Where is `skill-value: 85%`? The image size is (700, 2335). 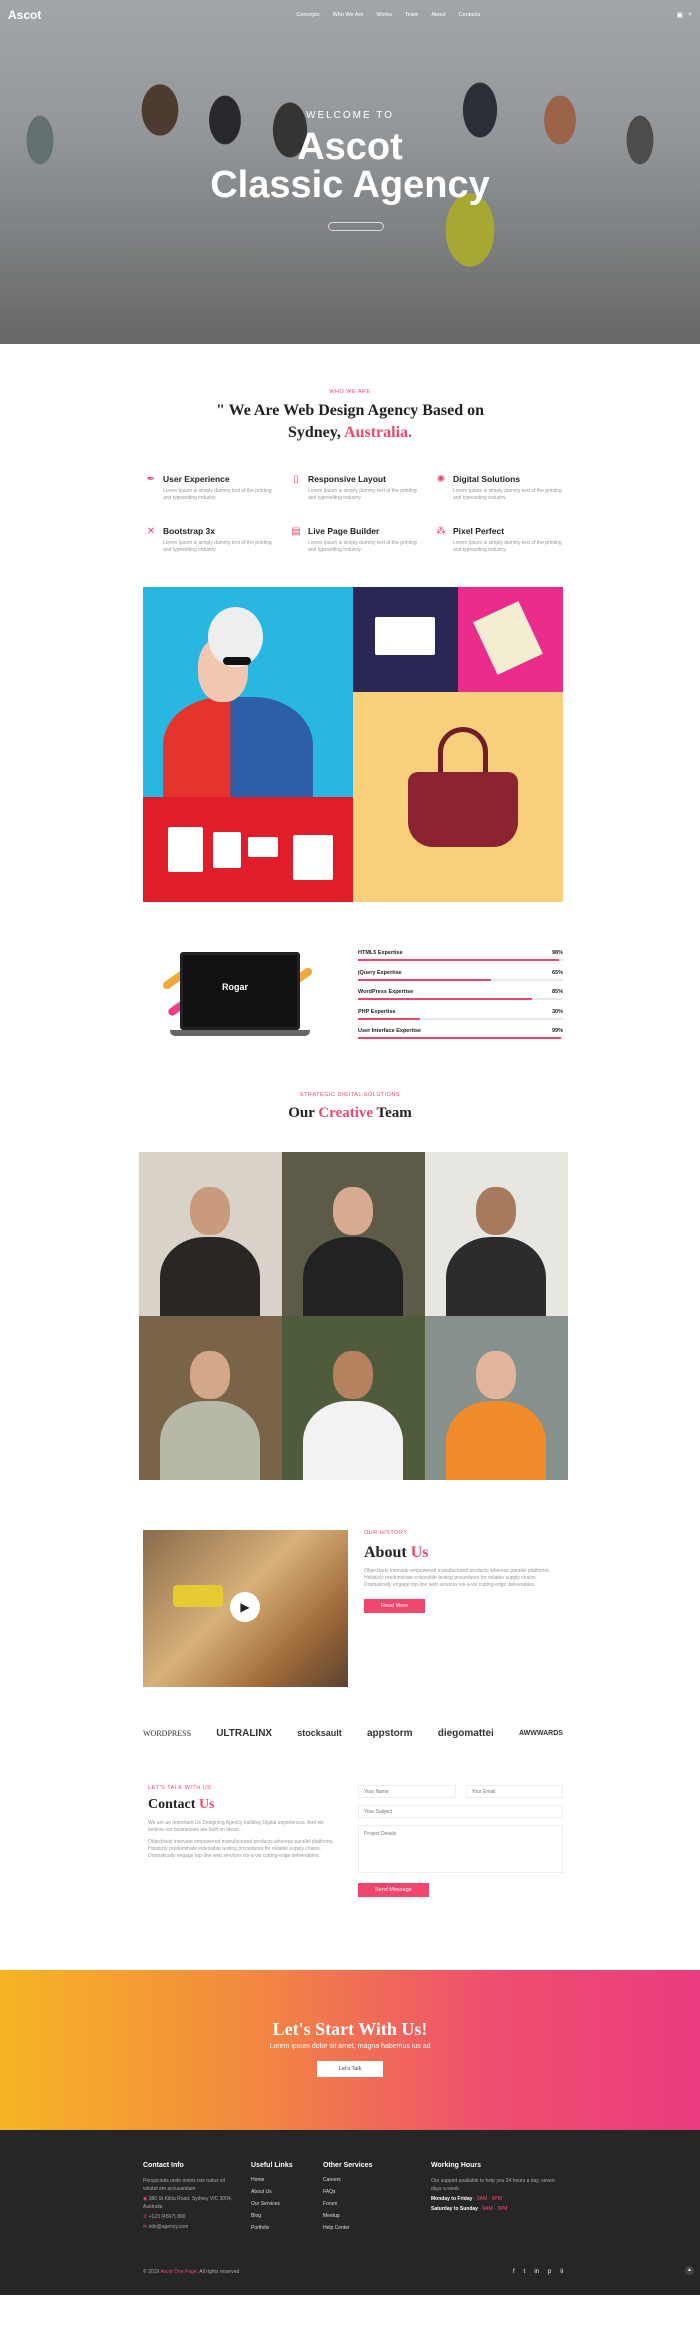 skill-value: 85% is located at coordinates (557, 992).